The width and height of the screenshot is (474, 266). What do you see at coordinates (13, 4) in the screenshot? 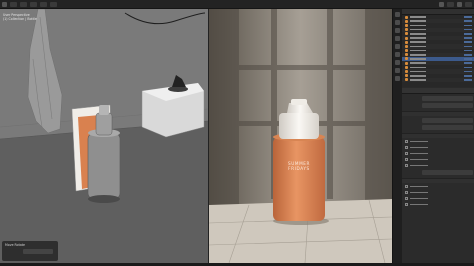
I see `menu-file` at bounding box center [13, 4].